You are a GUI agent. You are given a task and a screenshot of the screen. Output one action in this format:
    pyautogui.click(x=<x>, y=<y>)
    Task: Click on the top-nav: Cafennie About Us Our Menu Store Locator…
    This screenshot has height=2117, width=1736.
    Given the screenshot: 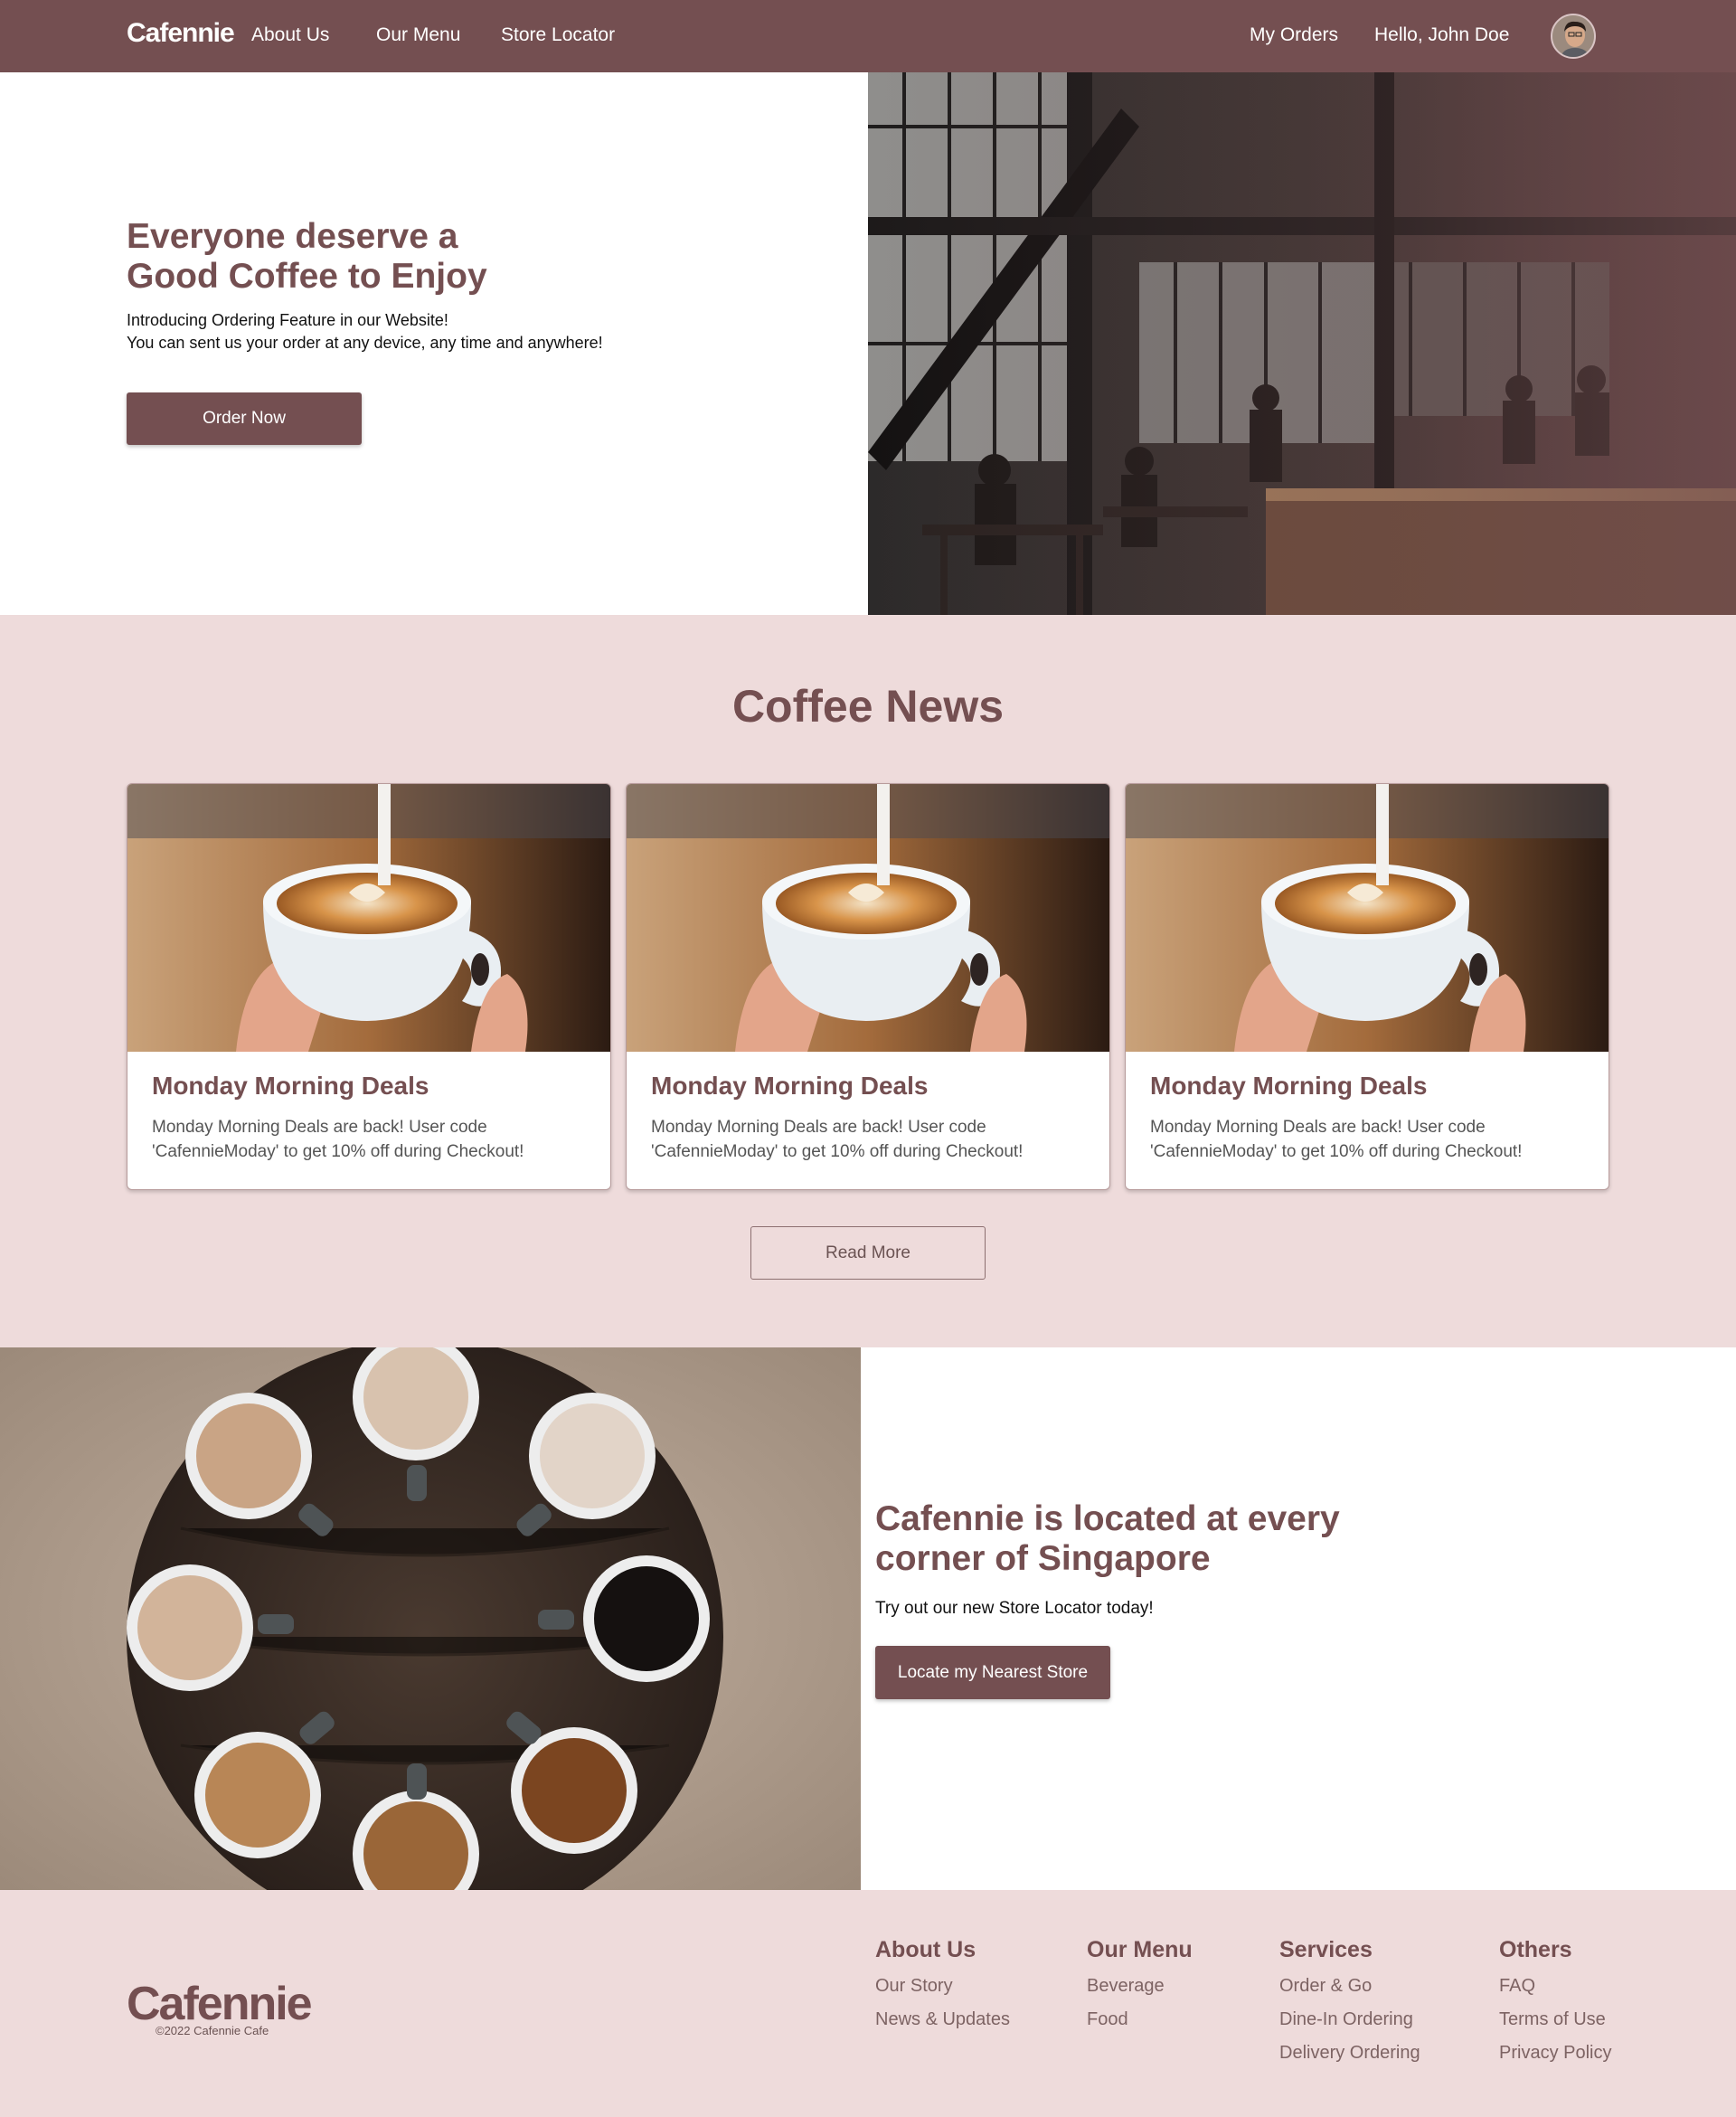 What is the action you would take?
    pyautogui.click(x=868, y=36)
    